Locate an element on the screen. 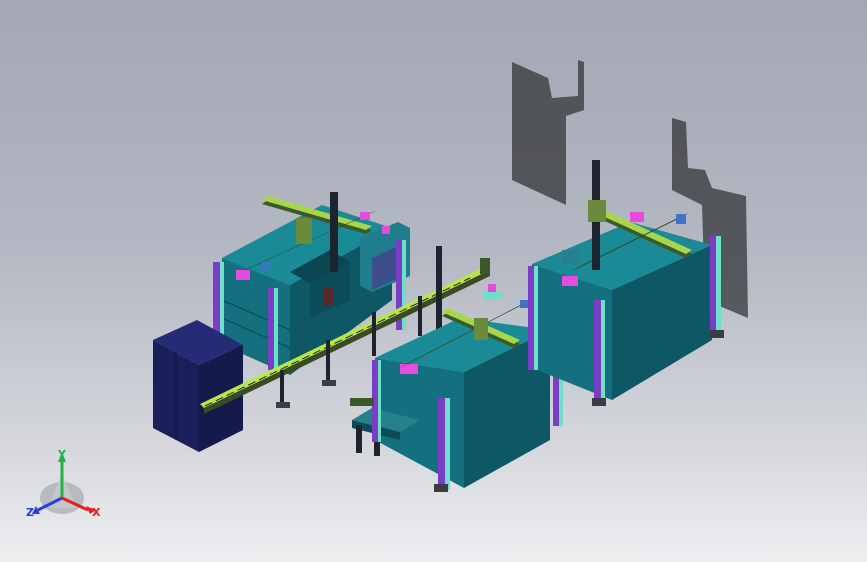 This screenshot has height=562, width=867. electrical-cabinet is located at coordinates (198, 386).